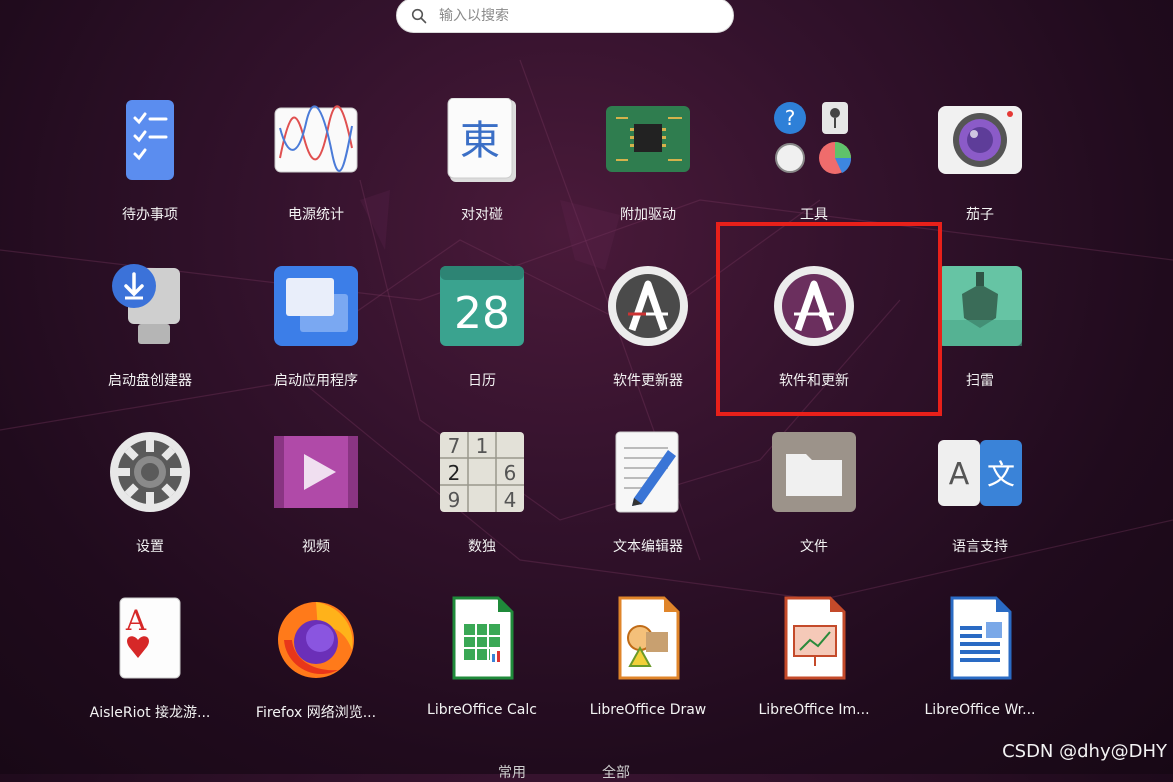  What do you see at coordinates (648, 215) in the screenshot?
I see `app-label: 附加驱动` at bounding box center [648, 215].